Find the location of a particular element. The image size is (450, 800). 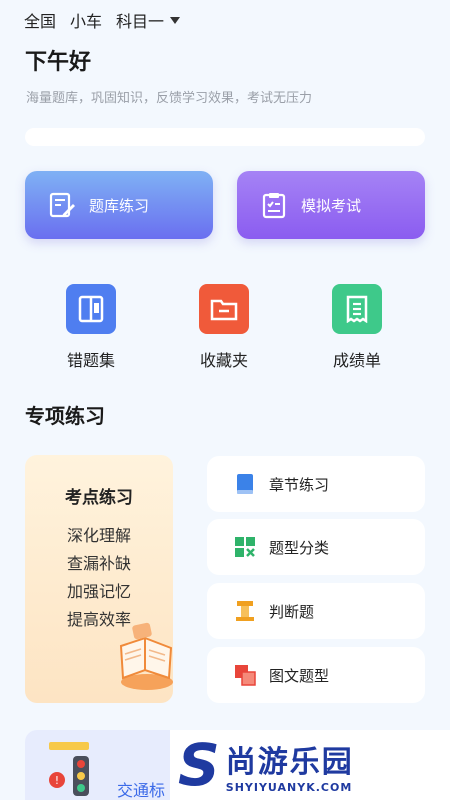

top-bar: 全国 小车 科目一 is located at coordinates (102, 20).